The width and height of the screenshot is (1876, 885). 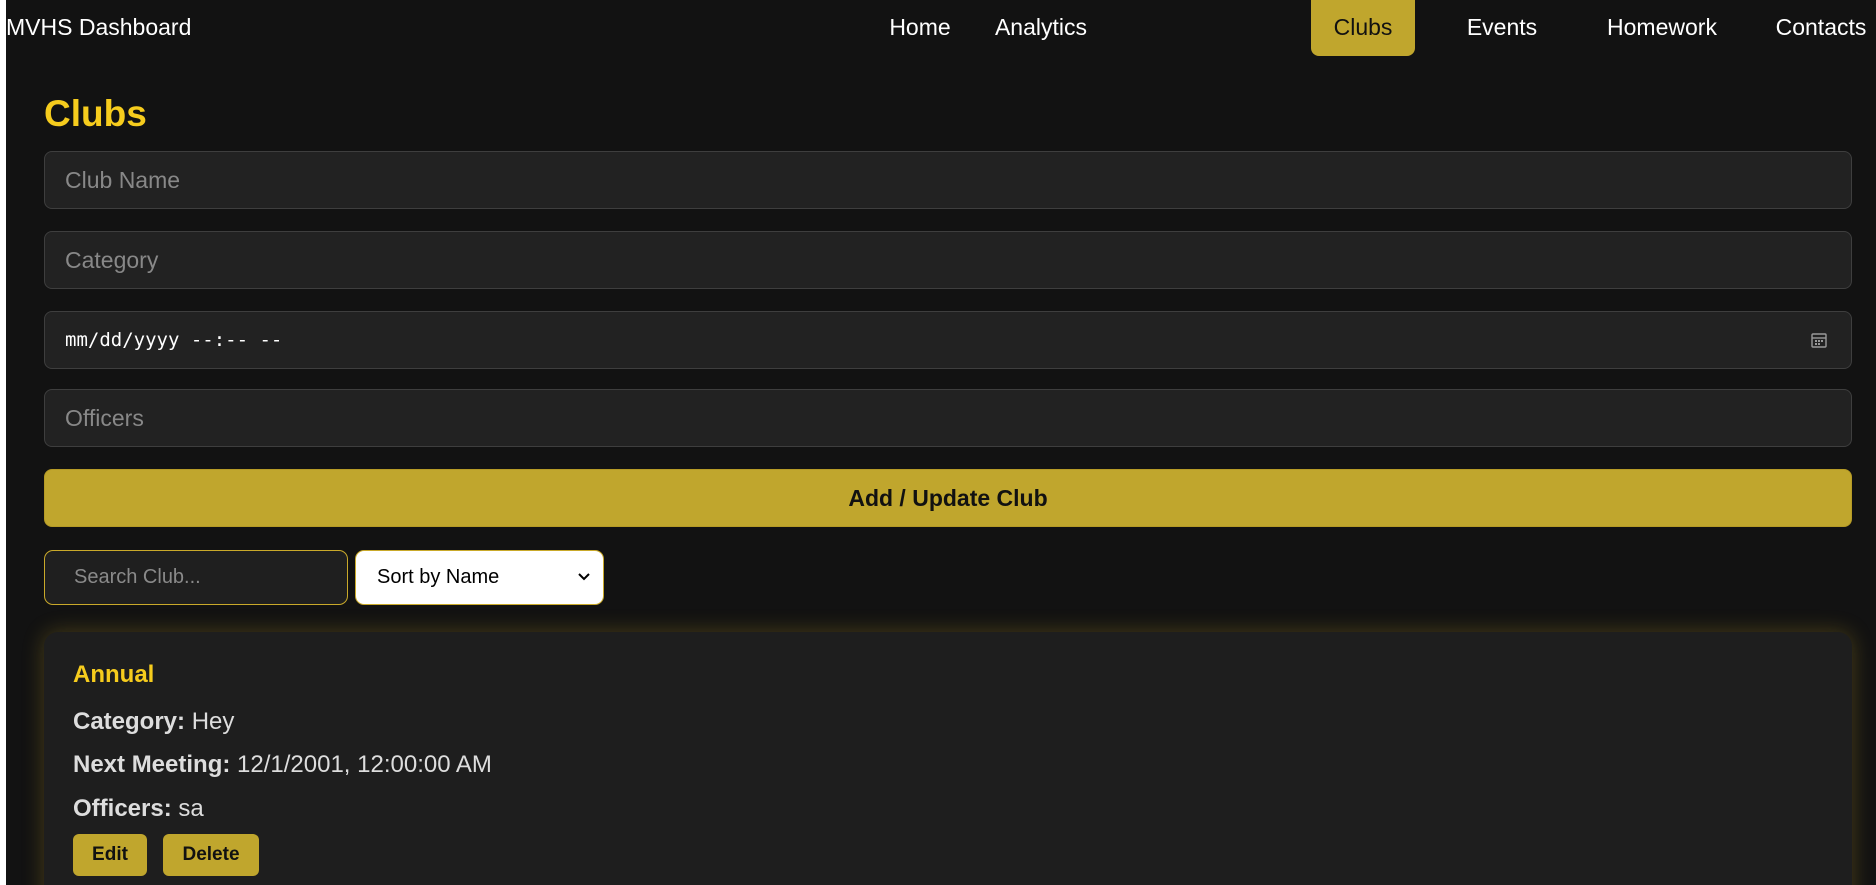 I want to click on category-label: Category:, so click(x=129, y=721).